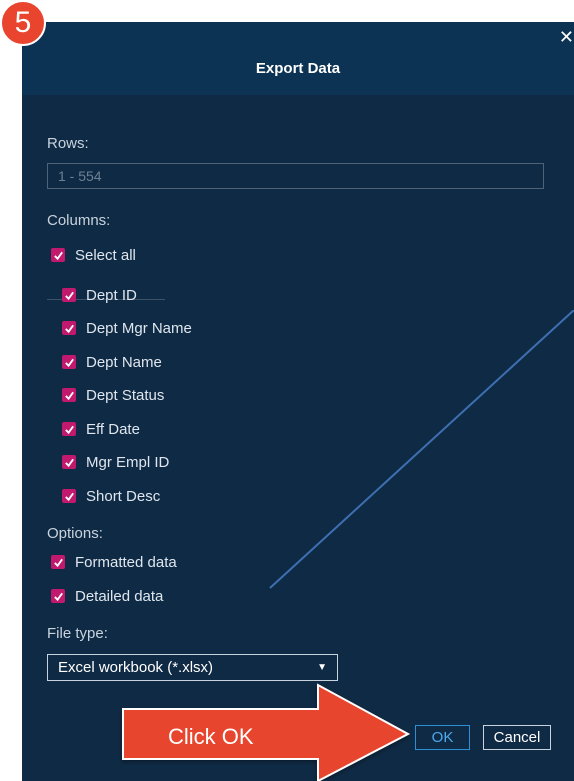 This screenshot has width=574, height=781. Describe the element at coordinates (77, 633) in the screenshot. I see `file-type-label: File type:` at that location.